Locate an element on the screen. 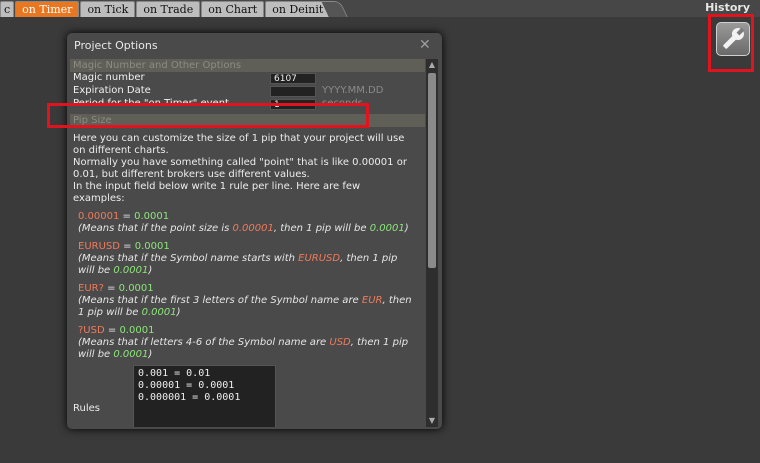 Image resolution: width=760 pixels, height=463 pixels. magic-number-row: Magic number 6107 is located at coordinates (247, 78).